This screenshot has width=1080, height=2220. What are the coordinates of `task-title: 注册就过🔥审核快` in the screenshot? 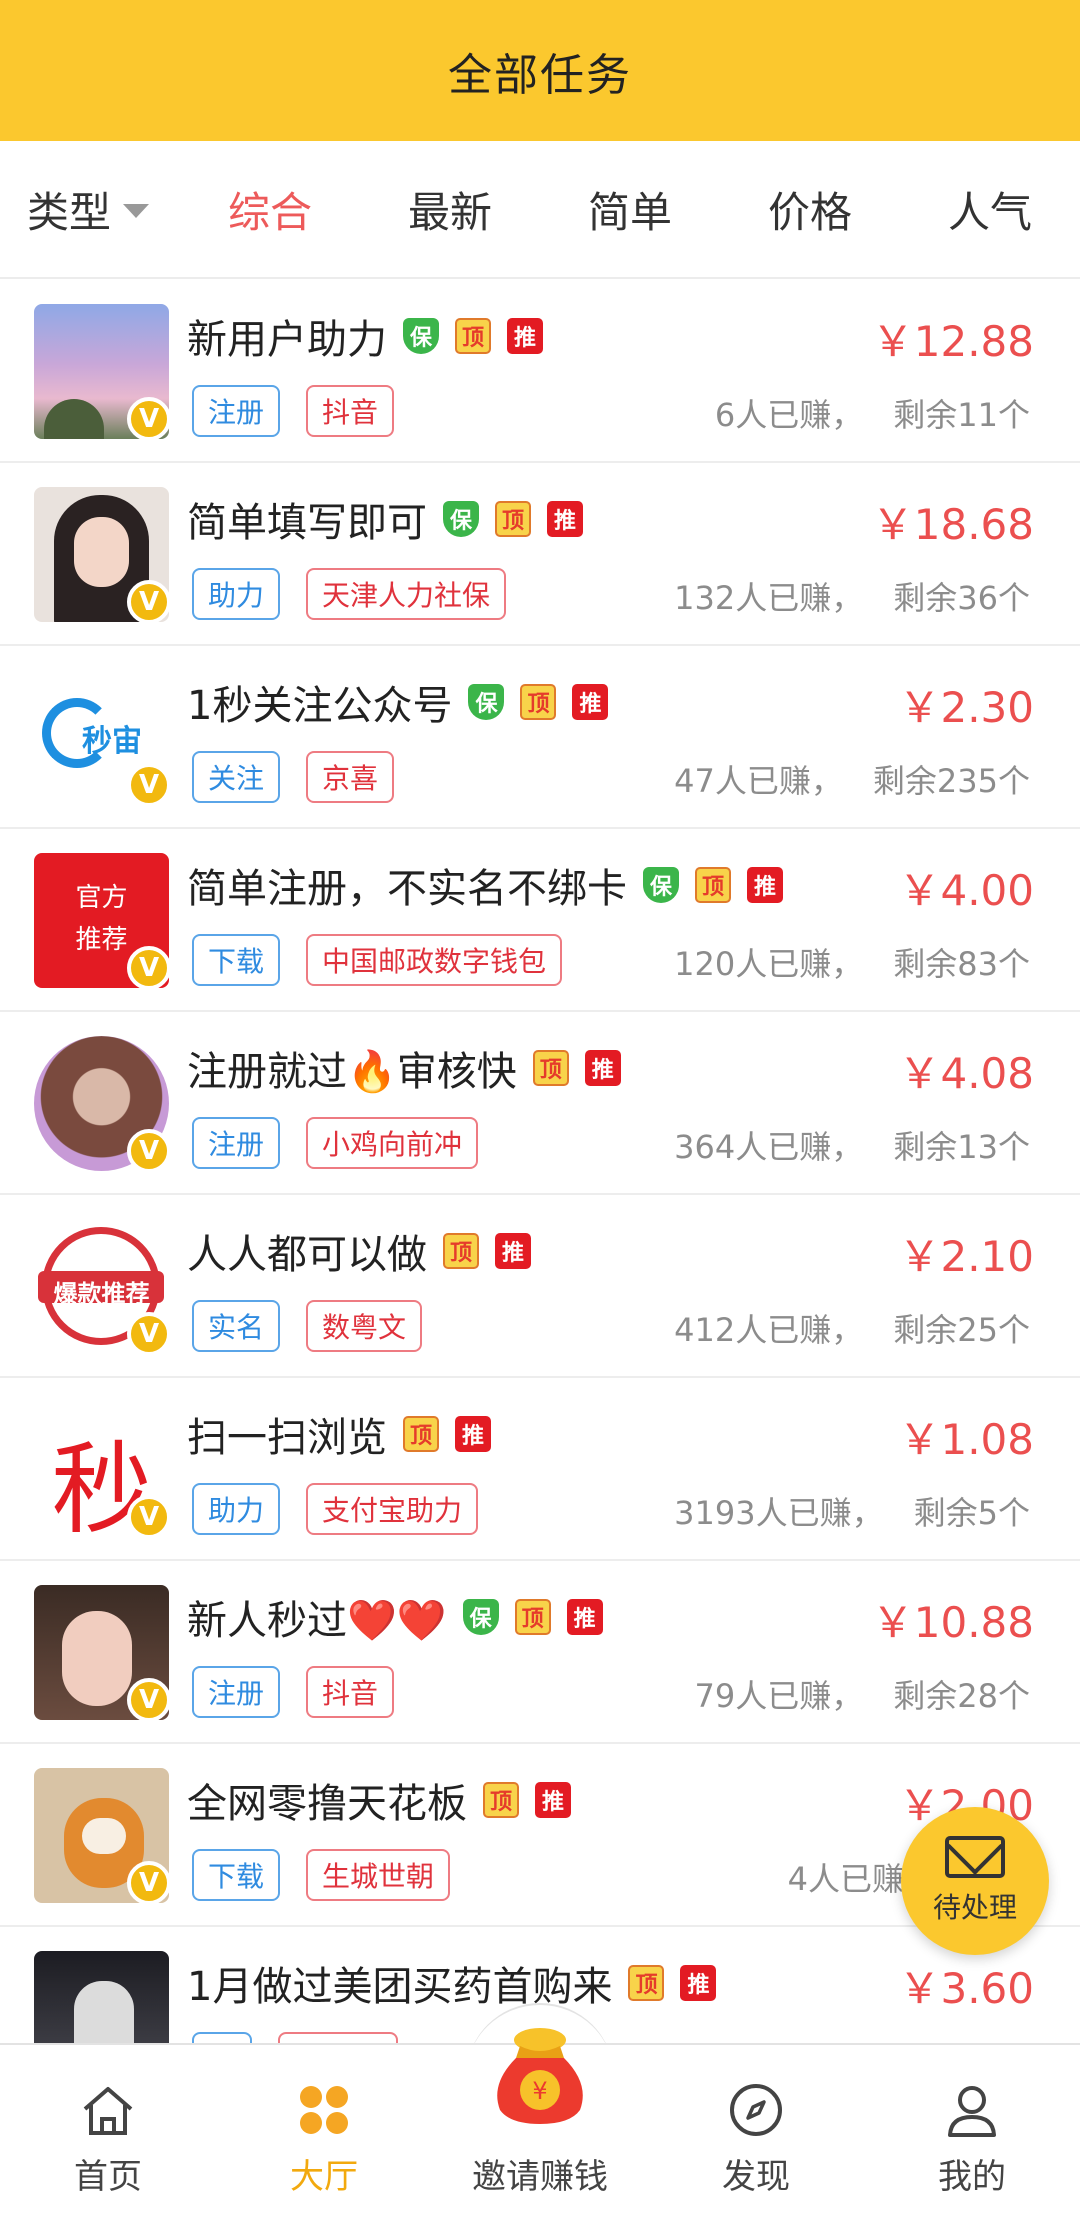 It's located at (352, 1072).